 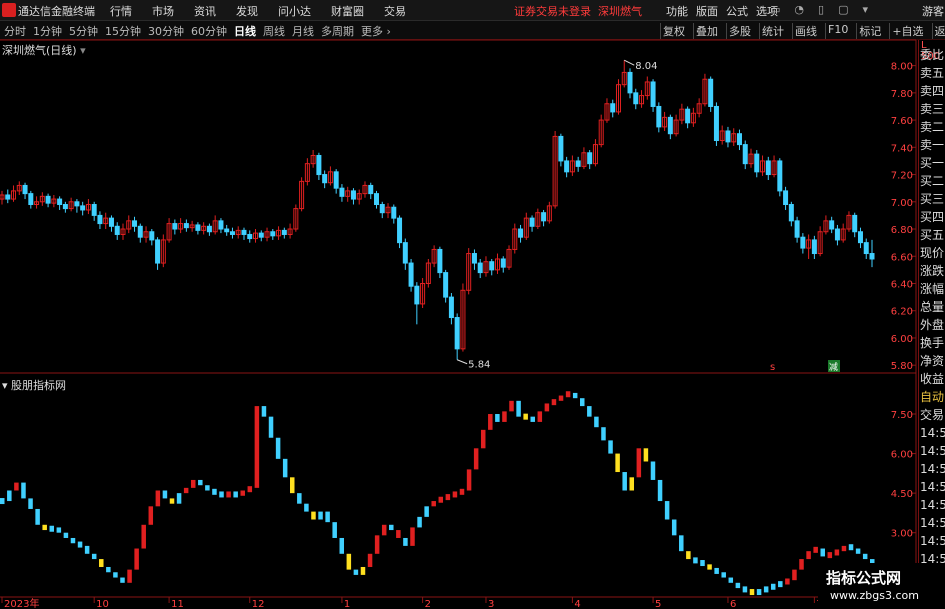 What do you see at coordinates (932, 505) in the screenshot?
I see `quote-label-25: 14:56` at bounding box center [932, 505].